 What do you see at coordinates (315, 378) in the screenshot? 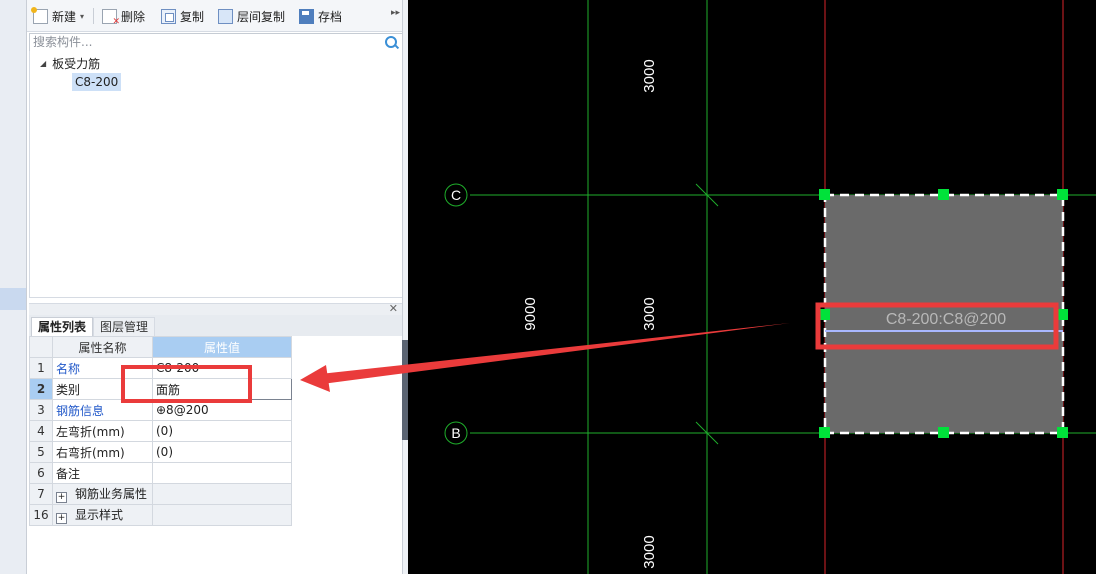
I see `annotation-arrow-head` at bounding box center [315, 378].